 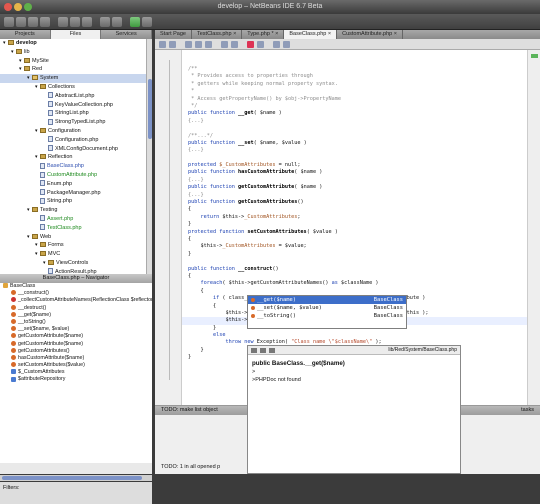 What do you see at coordinates (28, 7) in the screenshot?
I see `zoom-window-button` at bounding box center [28, 7].